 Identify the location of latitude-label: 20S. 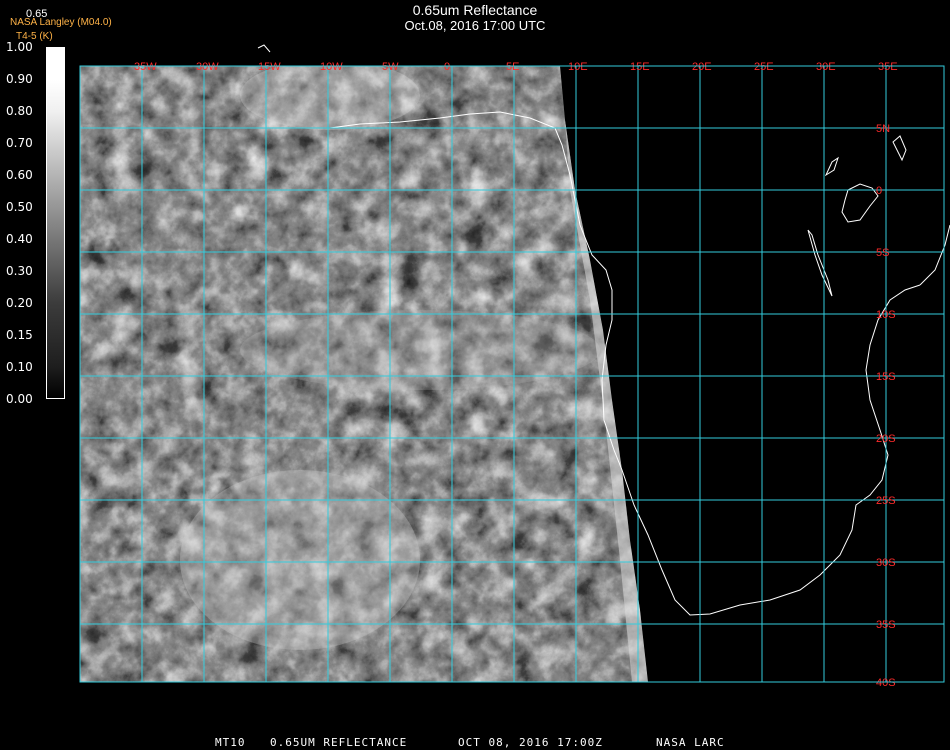
(886, 439).